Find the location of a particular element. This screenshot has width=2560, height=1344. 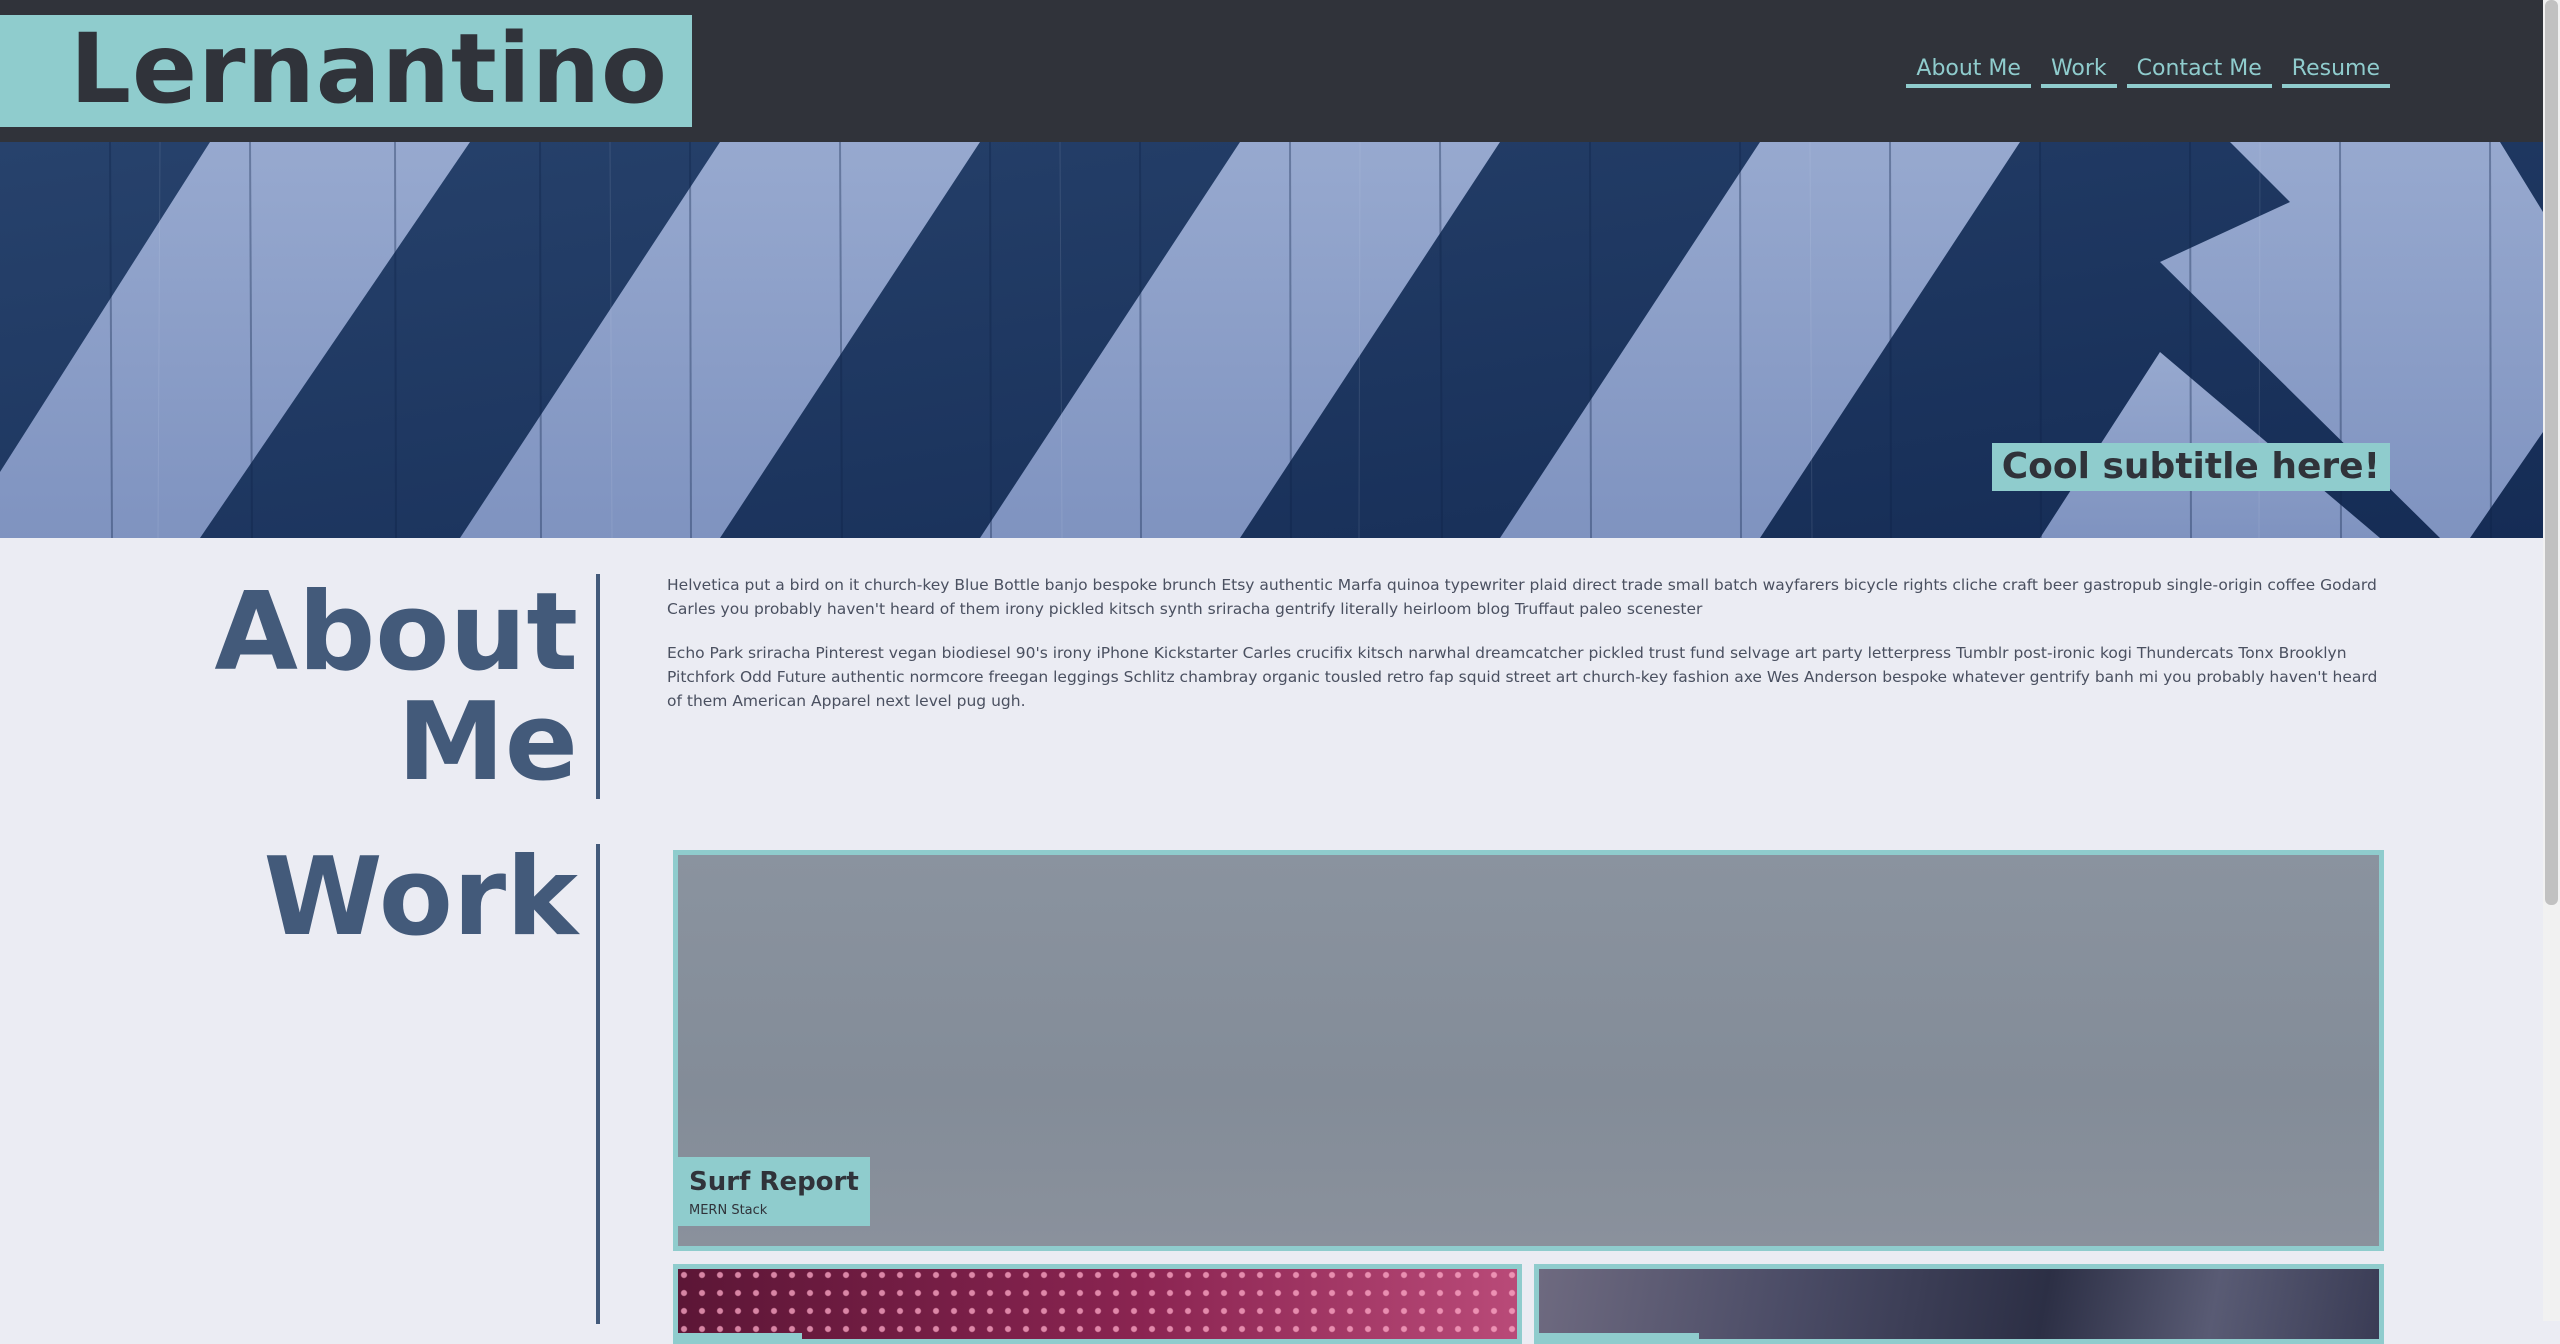

project-subtitle: MERN Stack is located at coordinates (728, 1210).